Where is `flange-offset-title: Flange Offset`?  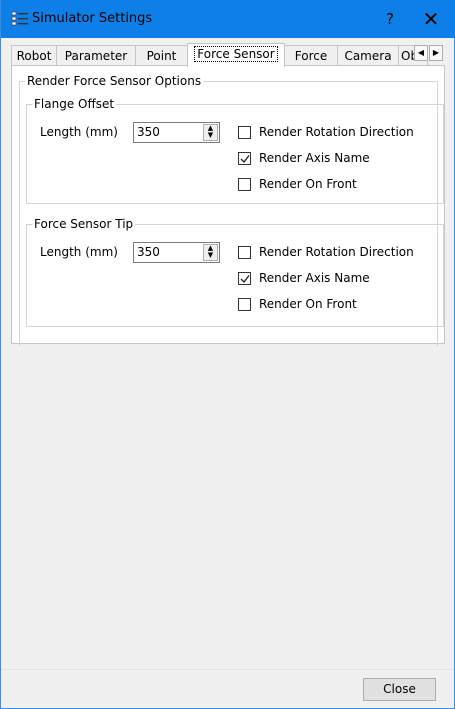 flange-offset-title: Flange Offset is located at coordinates (74, 104).